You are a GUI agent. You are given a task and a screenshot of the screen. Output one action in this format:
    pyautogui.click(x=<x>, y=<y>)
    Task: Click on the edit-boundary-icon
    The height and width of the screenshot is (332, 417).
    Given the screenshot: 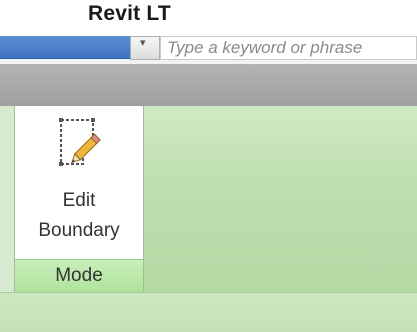 What is the action you would take?
    pyautogui.click(x=80, y=142)
    